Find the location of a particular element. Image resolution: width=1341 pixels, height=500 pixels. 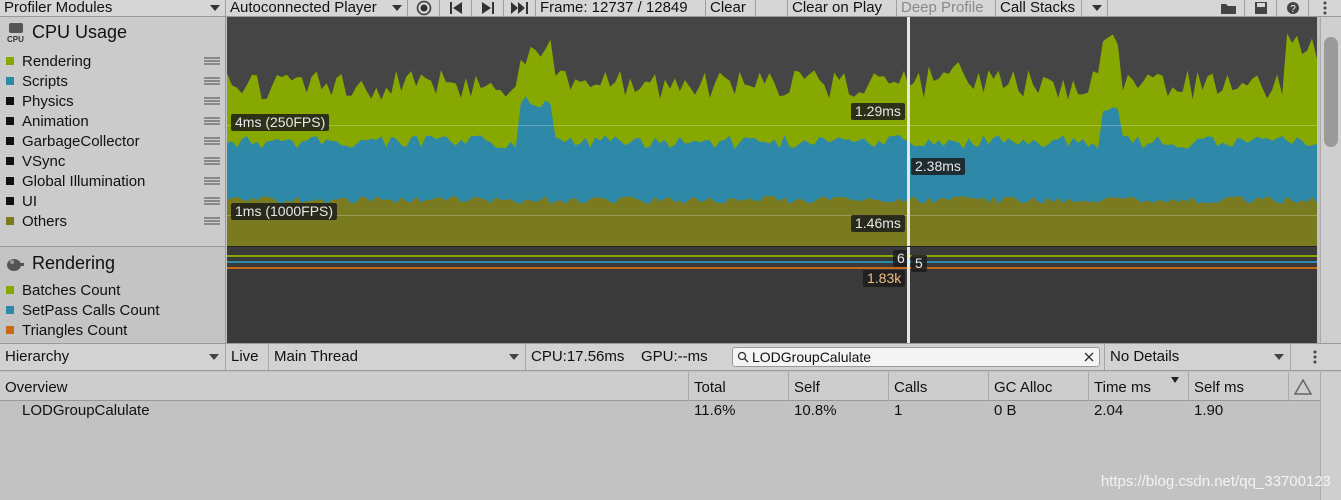

call-stacks-dropdown is located at coordinates (1095, 8).